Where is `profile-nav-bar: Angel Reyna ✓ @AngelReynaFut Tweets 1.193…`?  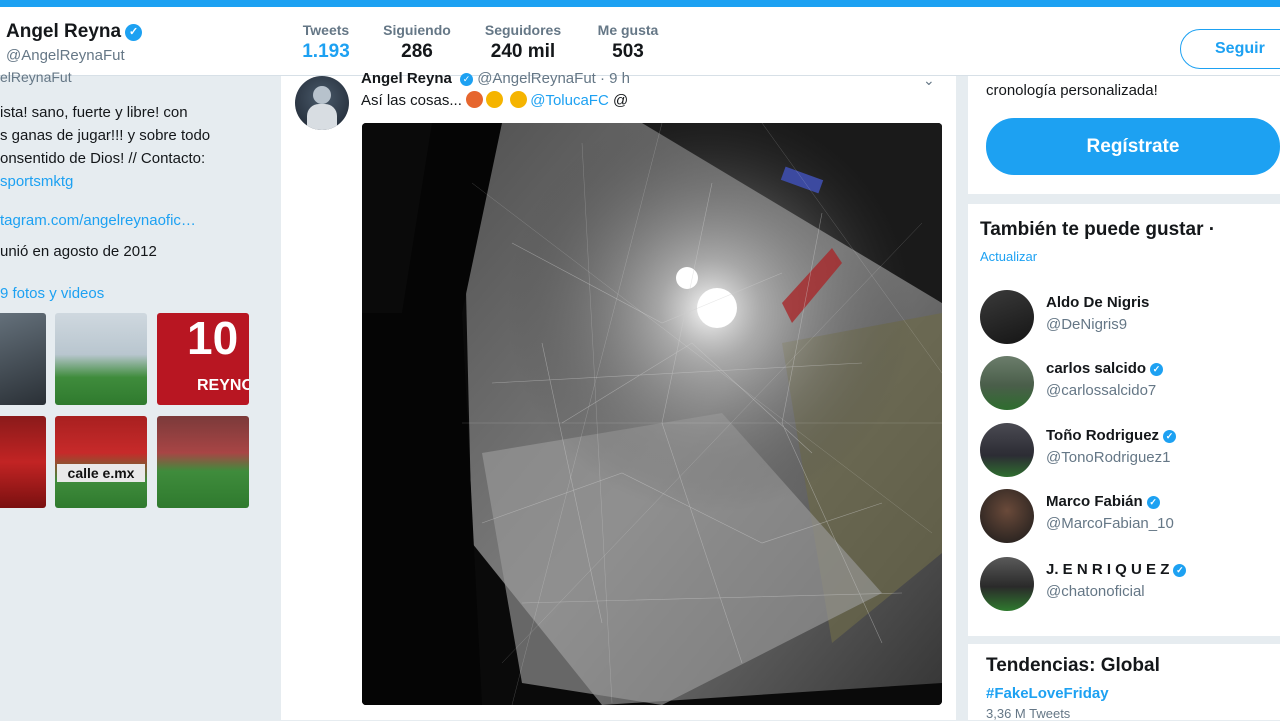
profile-nav-bar: Angel Reyna ✓ @AngelReynaFut Tweets 1.193… is located at coordinates (640, 44).